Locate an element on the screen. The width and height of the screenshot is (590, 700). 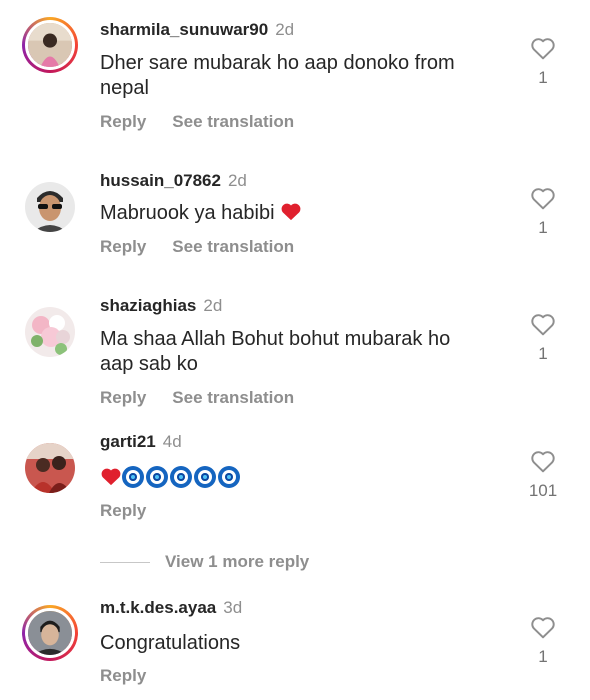
view-more-replies-button: View 1 more reply is located at coordinates (204, 562).